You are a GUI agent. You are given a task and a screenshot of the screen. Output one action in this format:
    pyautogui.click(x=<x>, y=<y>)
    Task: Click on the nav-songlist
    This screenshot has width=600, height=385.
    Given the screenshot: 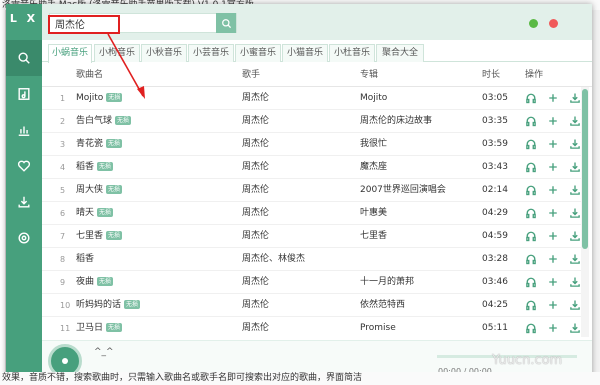 What is the action you would take?
    pyautogui.click(x=24, y=94)
    